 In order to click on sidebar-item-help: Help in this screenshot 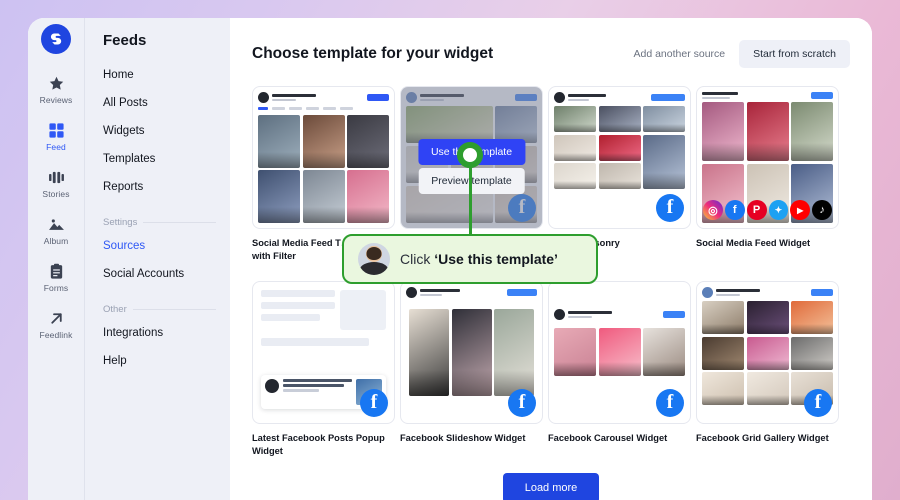, I will do `click(157, 361)`.